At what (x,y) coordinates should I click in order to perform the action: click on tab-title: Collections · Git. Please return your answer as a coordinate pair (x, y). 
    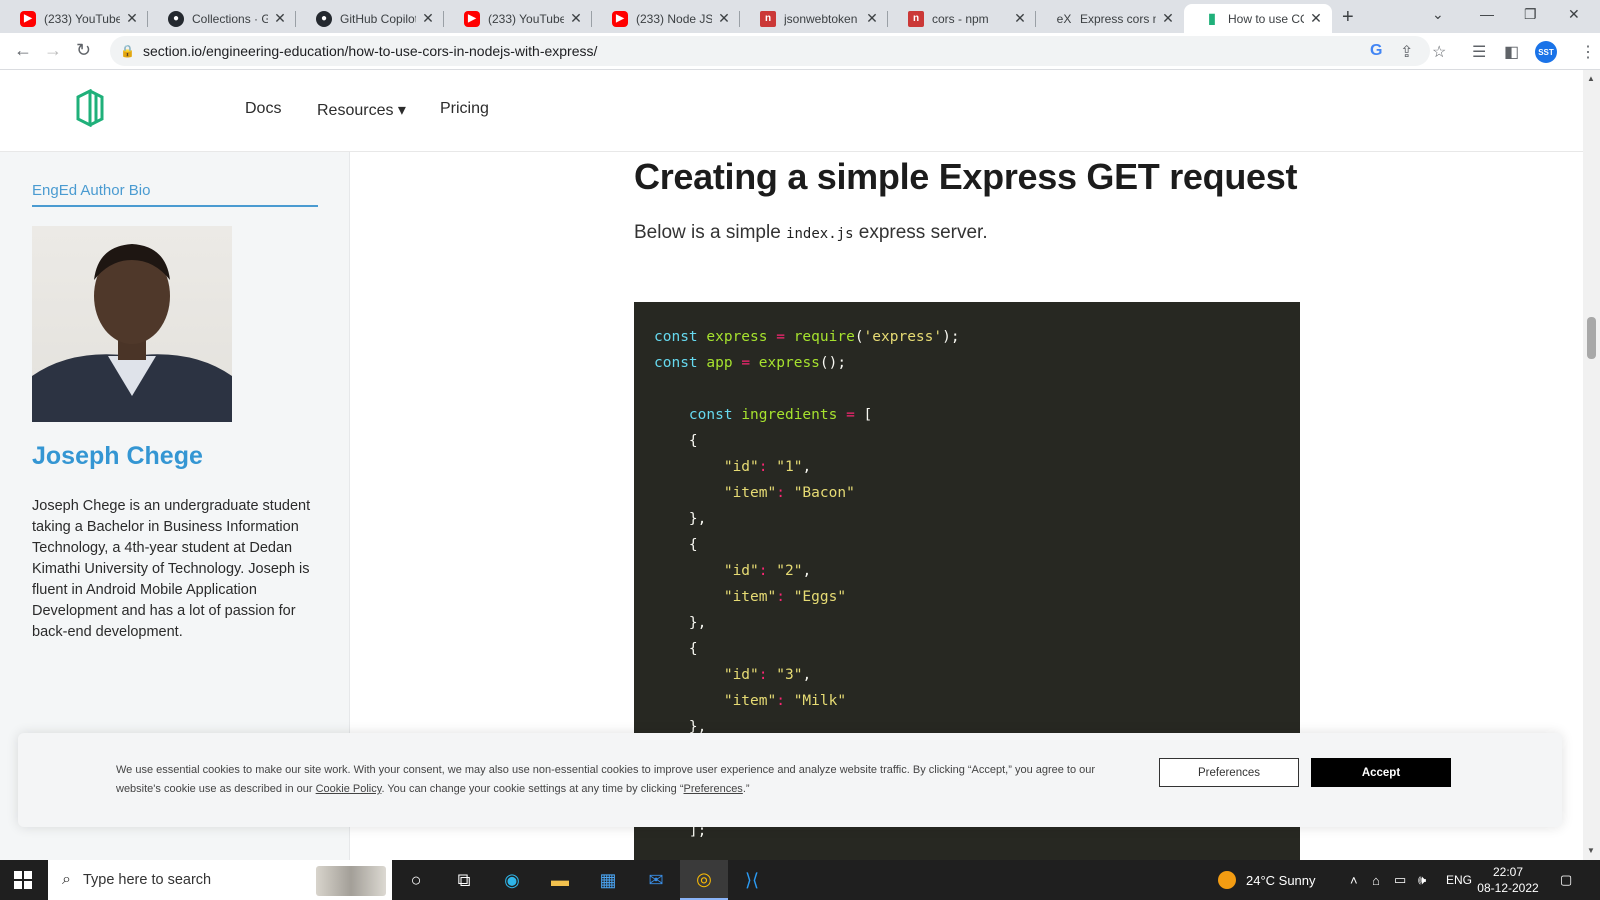
    Looking at the image, I should click on (230, 18).